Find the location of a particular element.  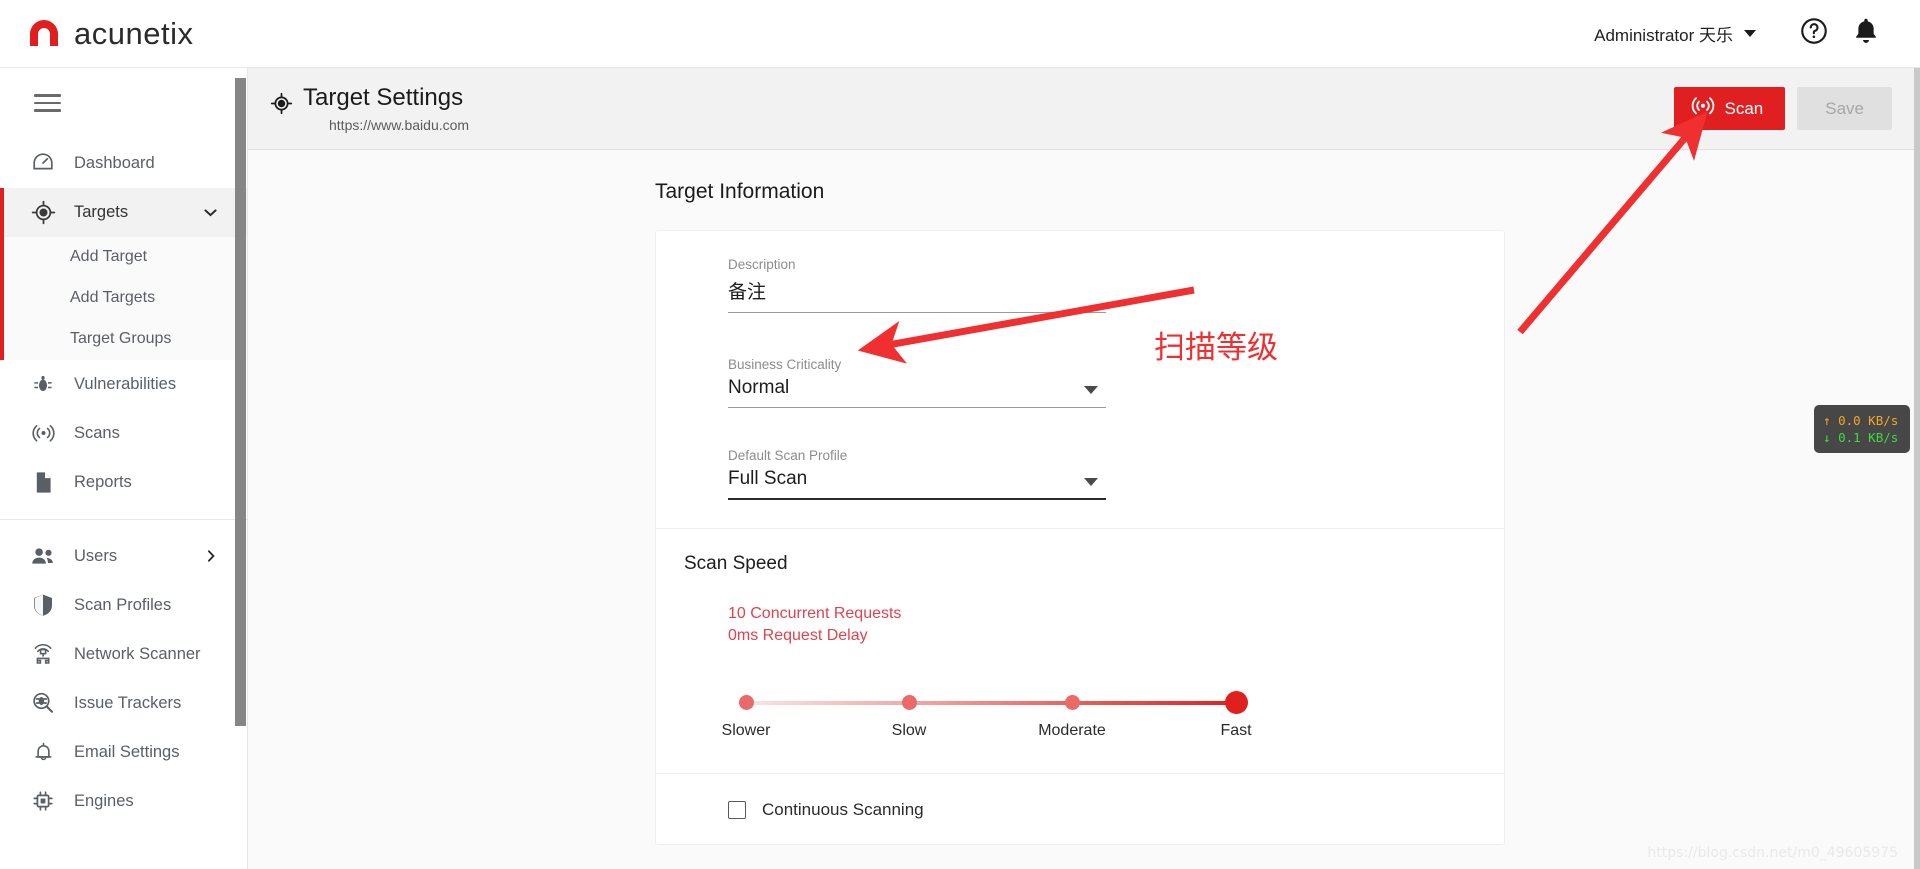

brand-logo: acunetix is located at coordinates (109, 34).